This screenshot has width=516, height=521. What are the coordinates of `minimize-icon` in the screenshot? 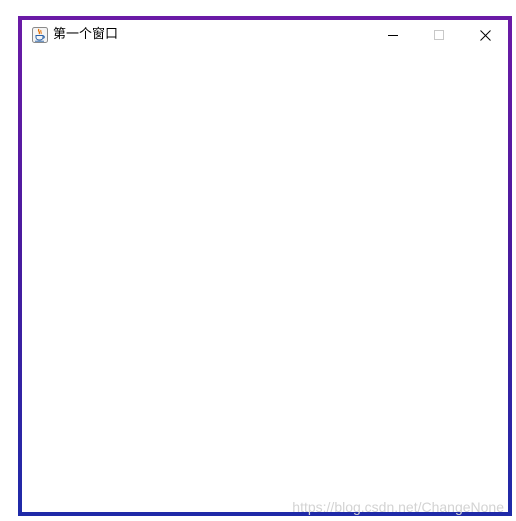 It's located at (393, 35).